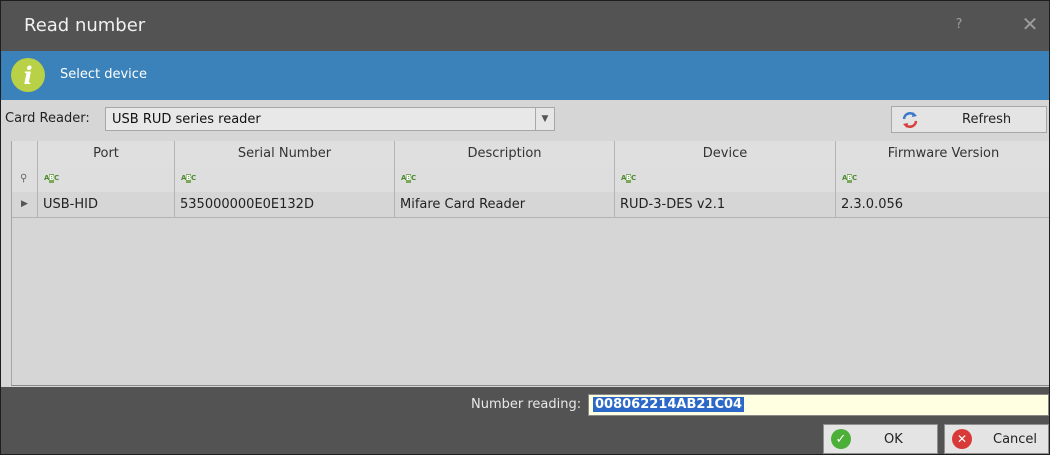  I want to click on ok-label: OK, so click(893, 439).